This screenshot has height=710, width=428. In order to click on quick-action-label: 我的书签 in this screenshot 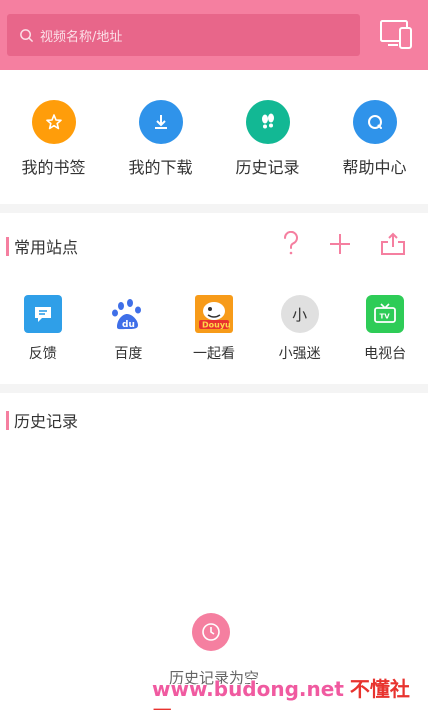, I will do `click(53, 167)`.